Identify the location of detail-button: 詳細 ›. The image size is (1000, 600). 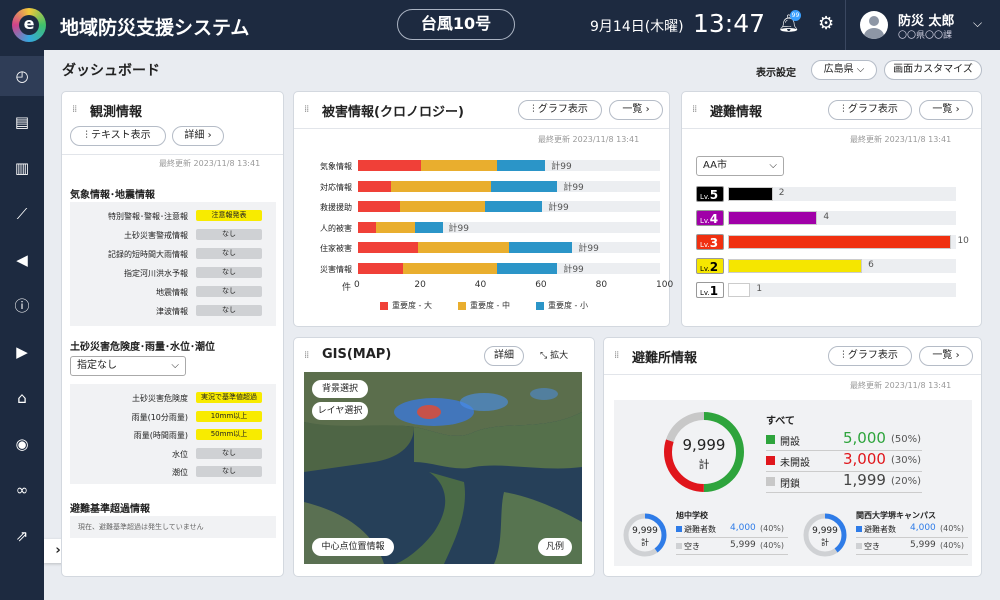
(198, 136).